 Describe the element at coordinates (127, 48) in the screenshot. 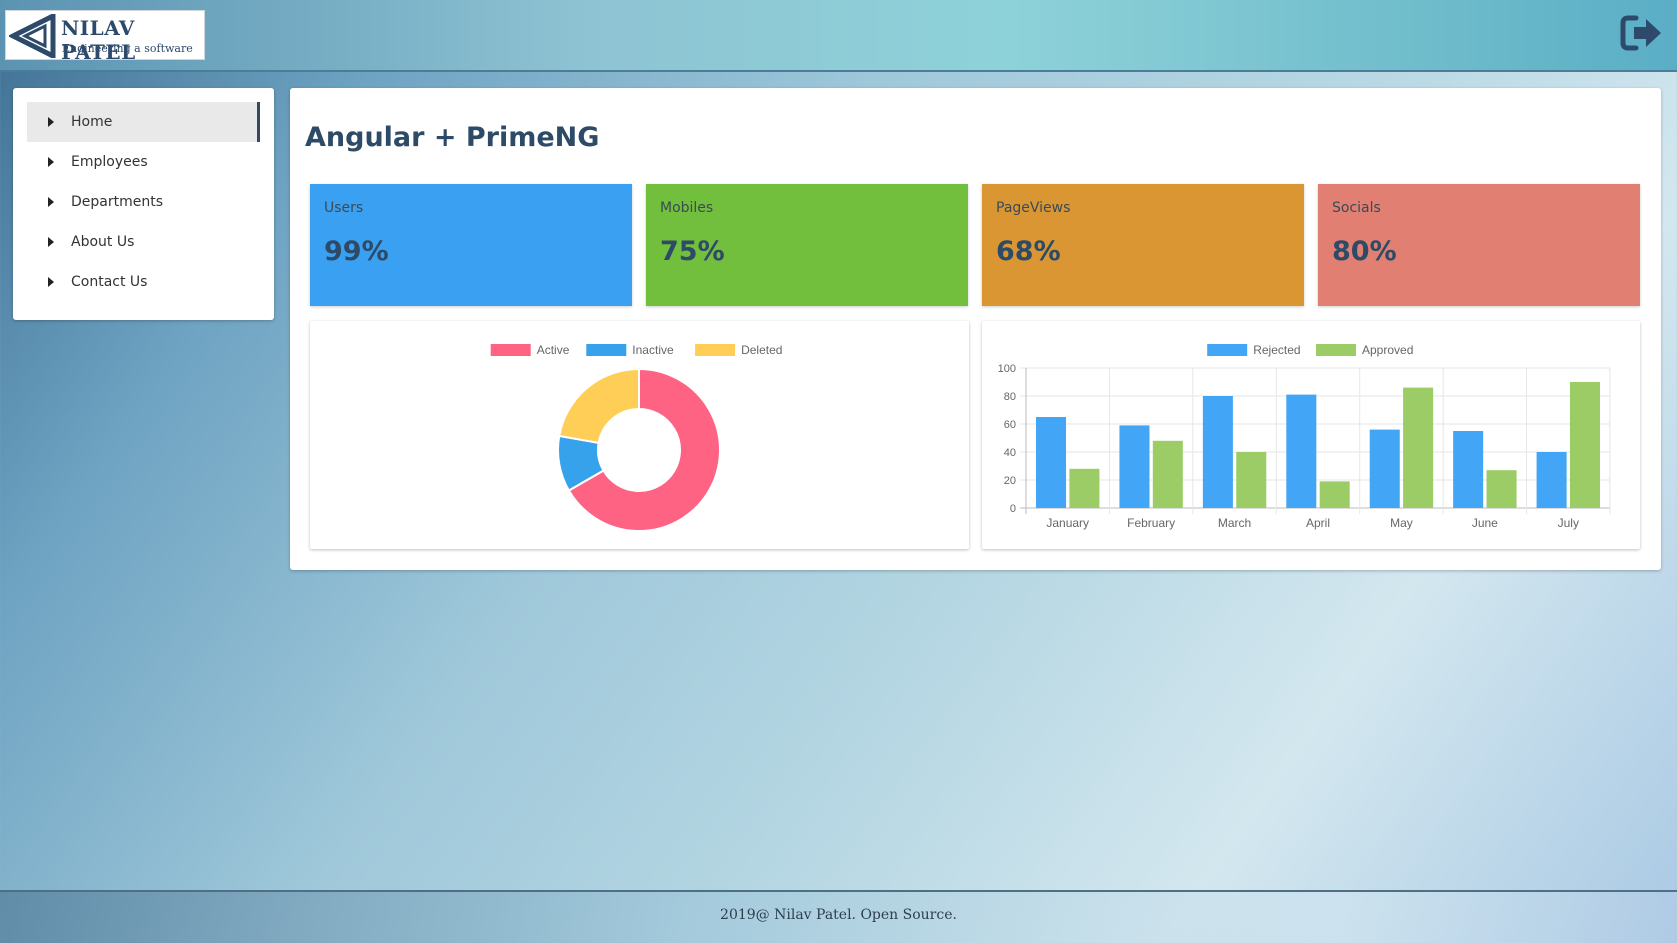

I see `logo-subtitle: Engineering a software` at that location.